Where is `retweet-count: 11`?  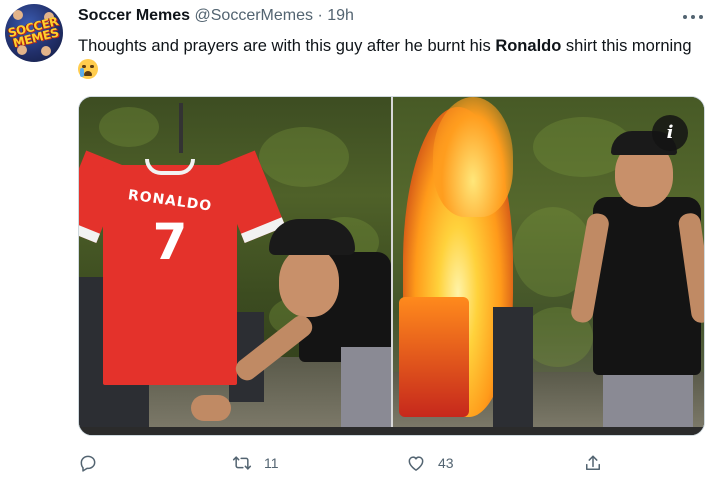
retweet-count: 11 is located at coordinates (271, 463).